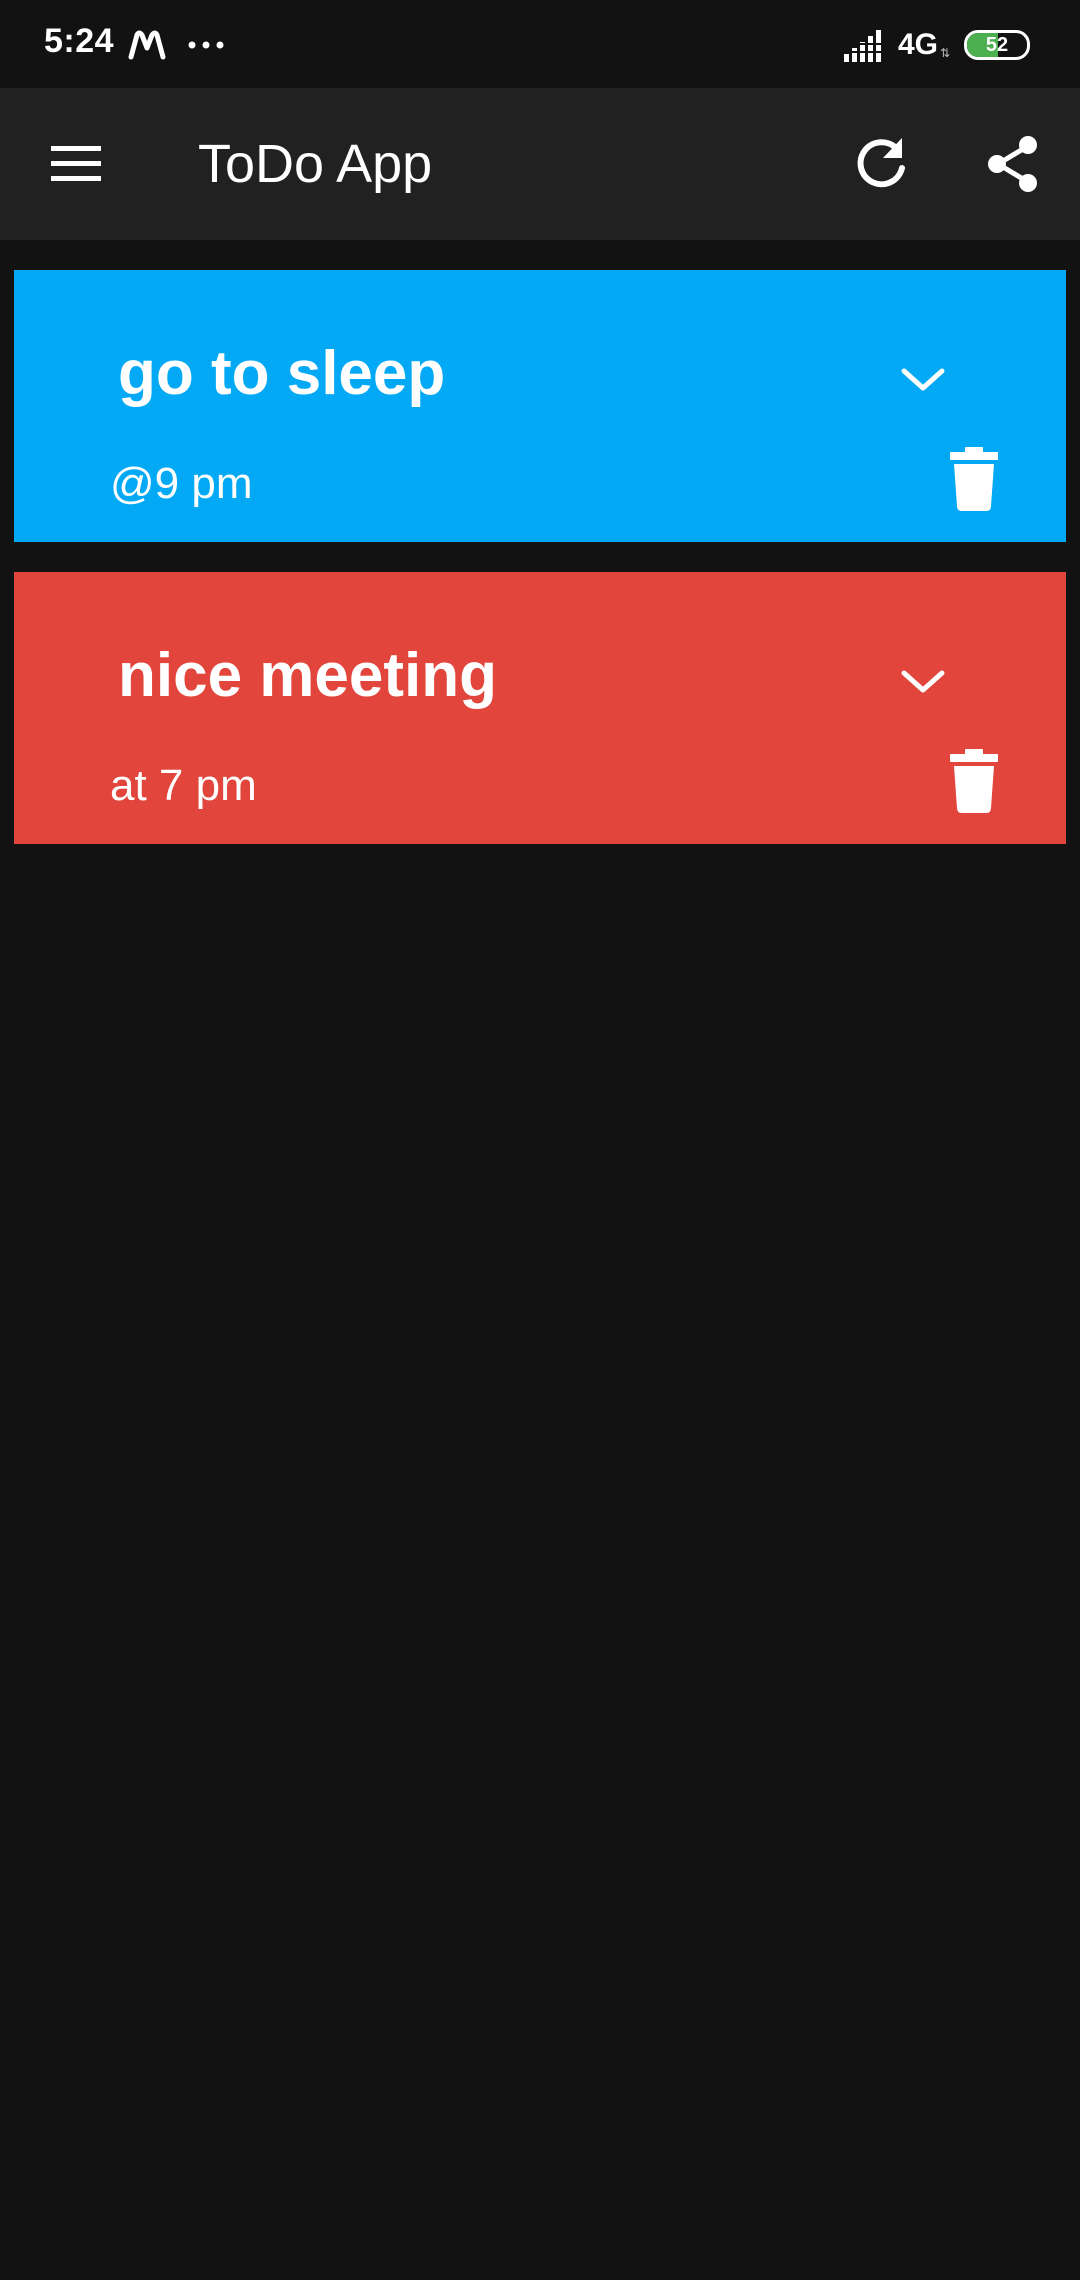 This screenshot has height=2280, width=1080. Describe the element at coordinates (540, 406) in the screenshot. I see `todo-card: go to sleep @9 pm` at that location.